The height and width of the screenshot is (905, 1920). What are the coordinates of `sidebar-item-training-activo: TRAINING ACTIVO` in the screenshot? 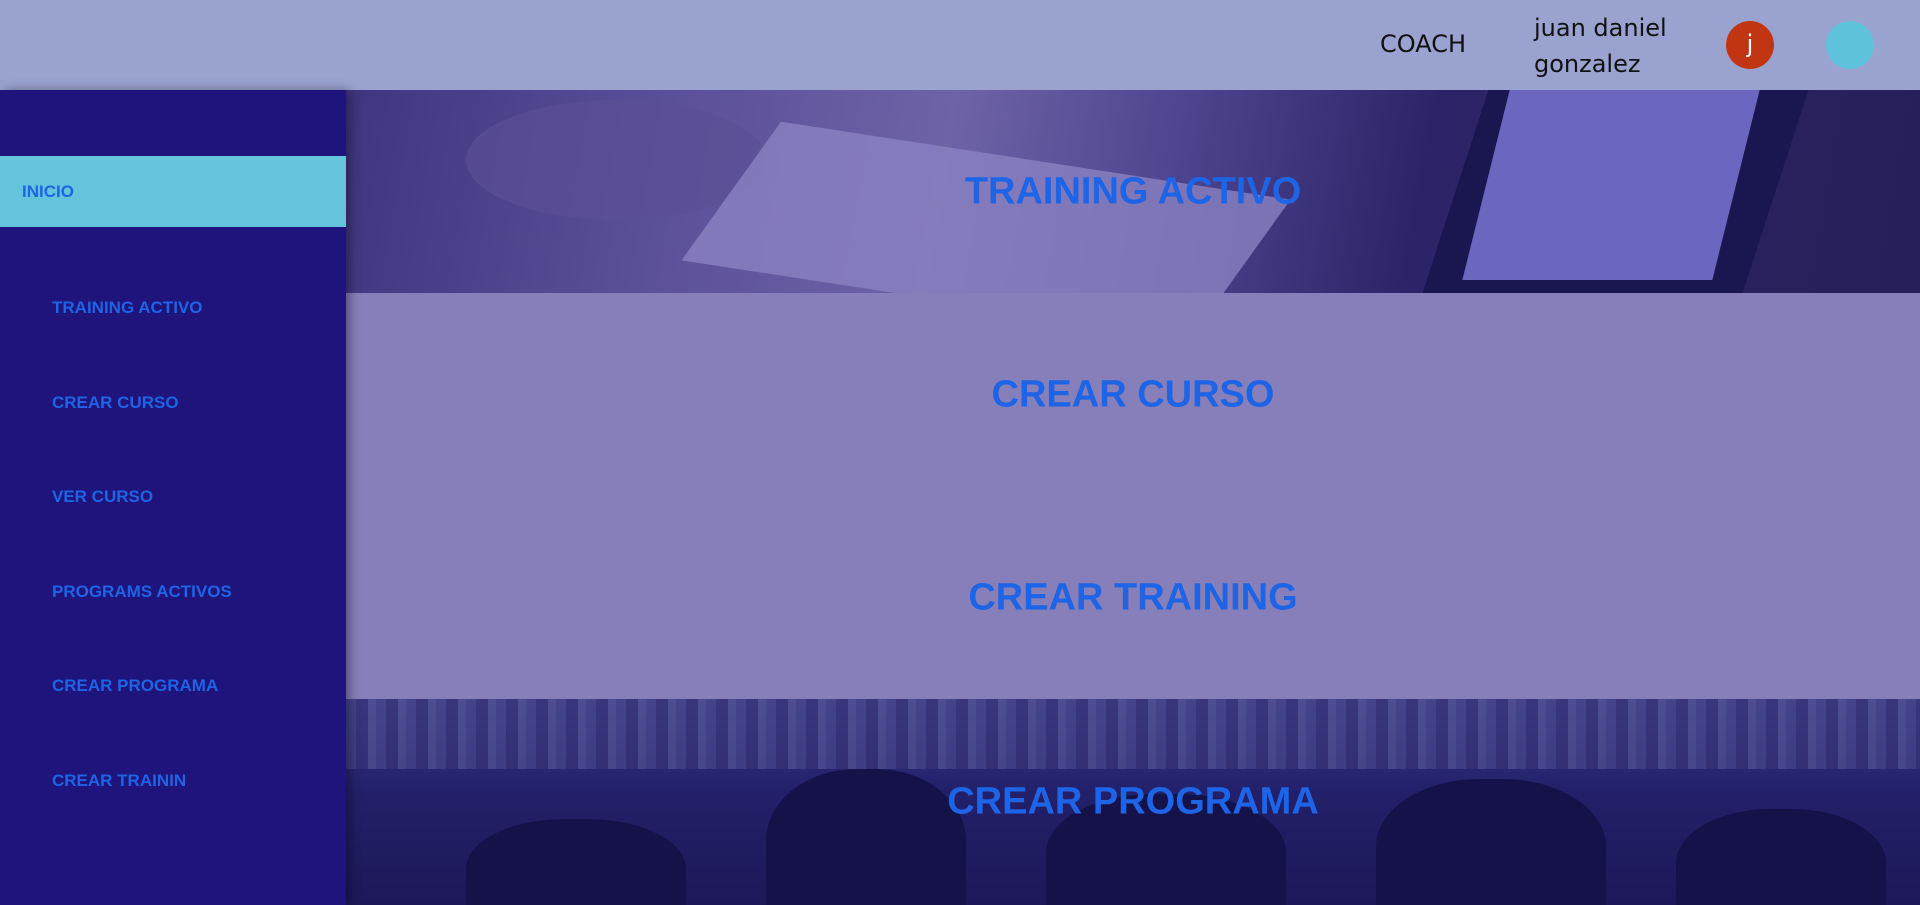 It's located at (127, 308).